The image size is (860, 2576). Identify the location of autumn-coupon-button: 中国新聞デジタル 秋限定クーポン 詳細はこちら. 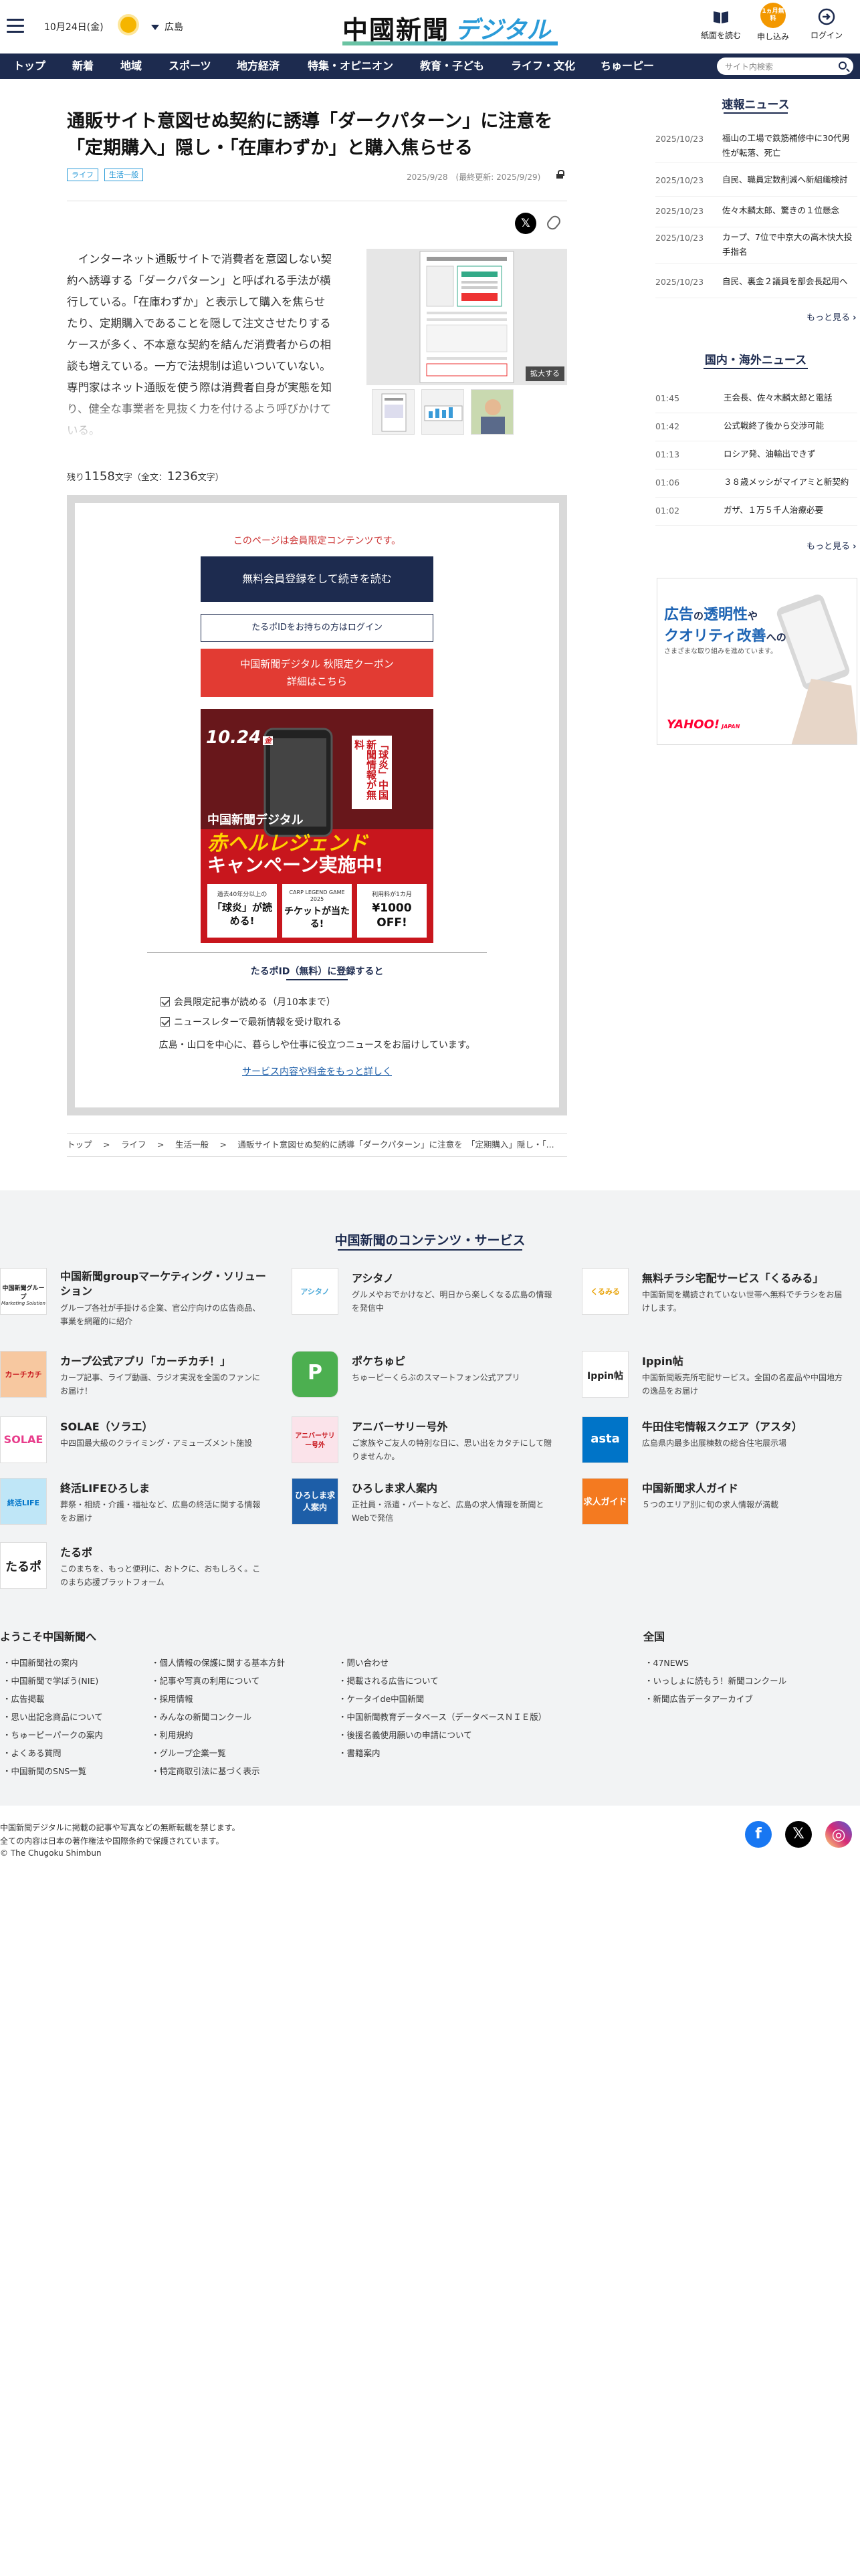
(317, 673).